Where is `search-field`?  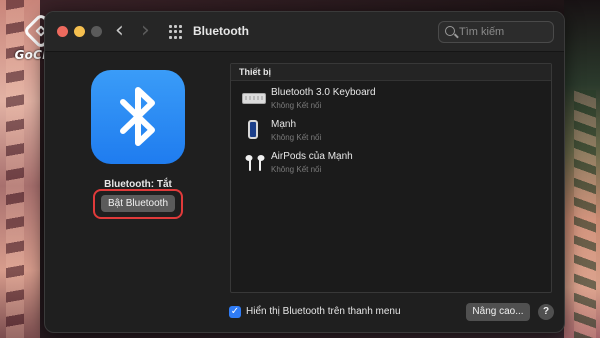
search-field is located at coordinates (496, 32).